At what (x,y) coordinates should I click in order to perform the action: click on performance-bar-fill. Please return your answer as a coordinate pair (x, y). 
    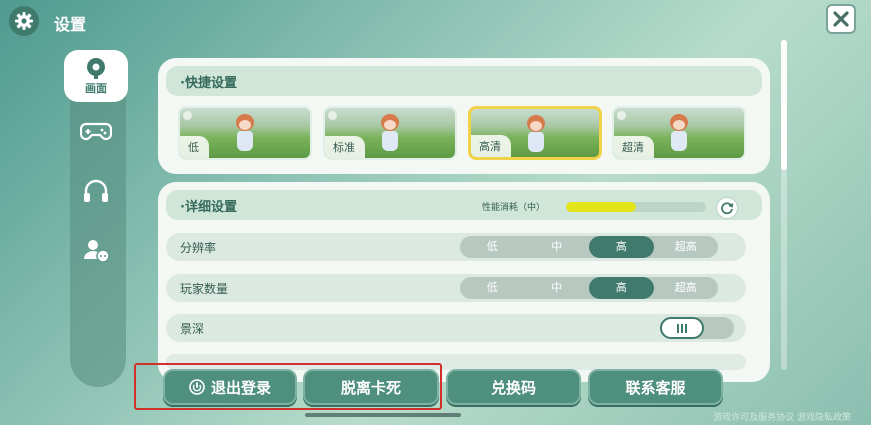
    Looking at the image, I should click on (601, 207).